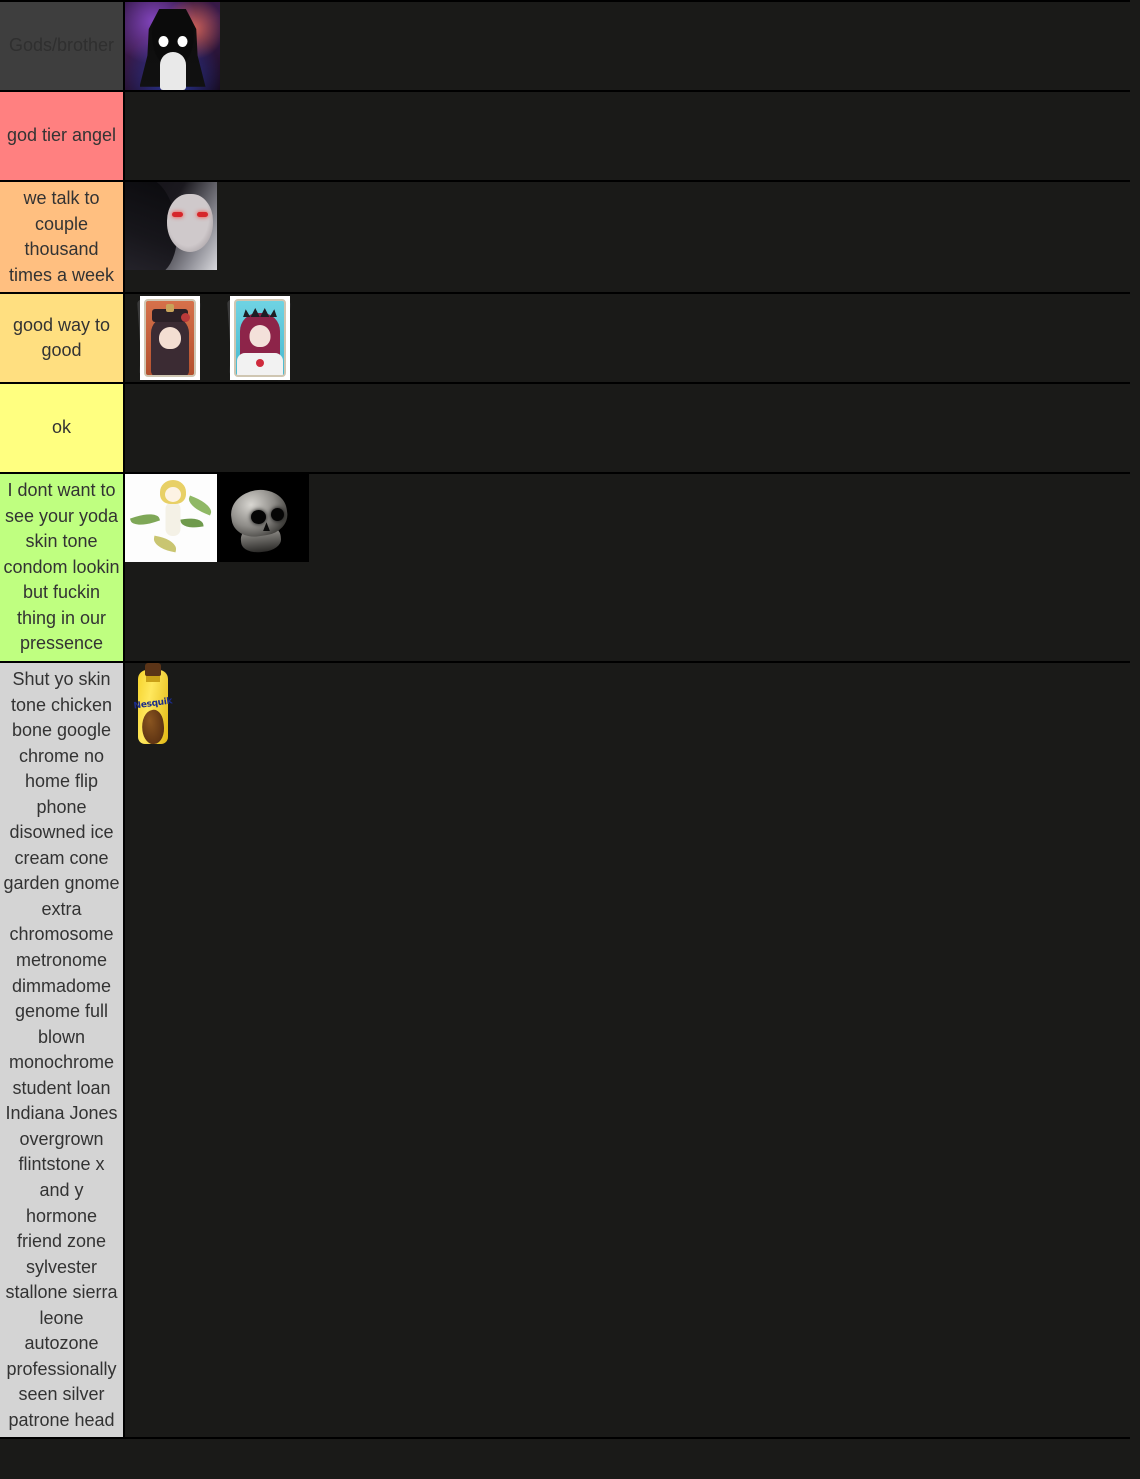 Image resolution: width=1140 pixels, height=1479 pixels. I want to click on tier-row: Gods/brother, so click(565, 47).